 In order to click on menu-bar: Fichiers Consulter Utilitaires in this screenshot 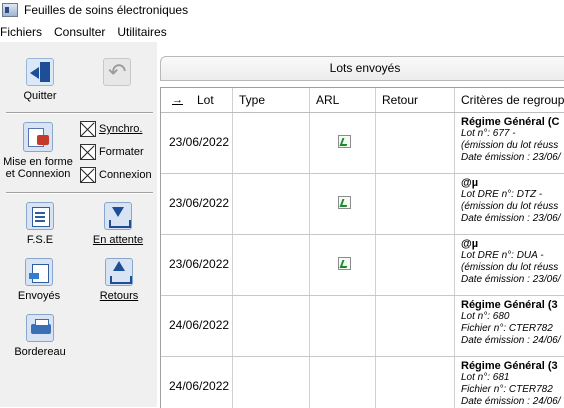, I will do `click(282, 32)`.